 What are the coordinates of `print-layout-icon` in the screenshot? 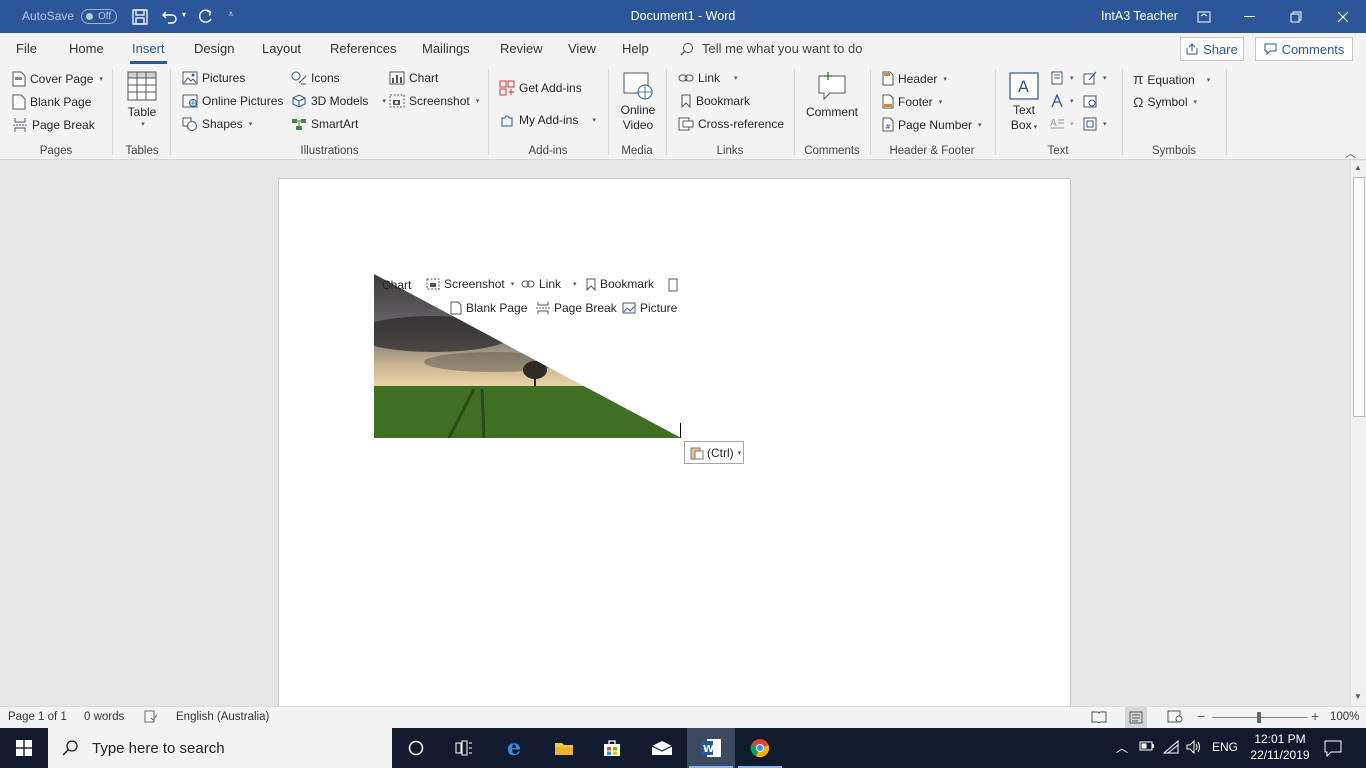 It's located at (1136, 717).